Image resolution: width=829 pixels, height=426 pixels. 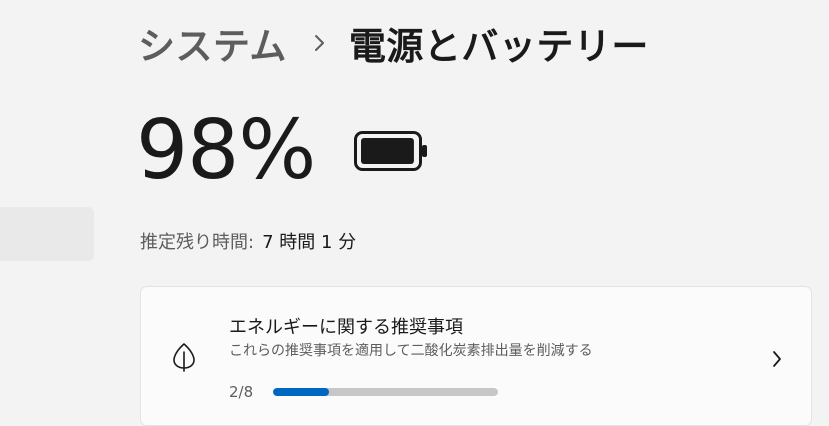 What do you see at coordinates (241, 392) in the screenshot?
I see `progress-count: 2/8` at bounding box center [241, 392].